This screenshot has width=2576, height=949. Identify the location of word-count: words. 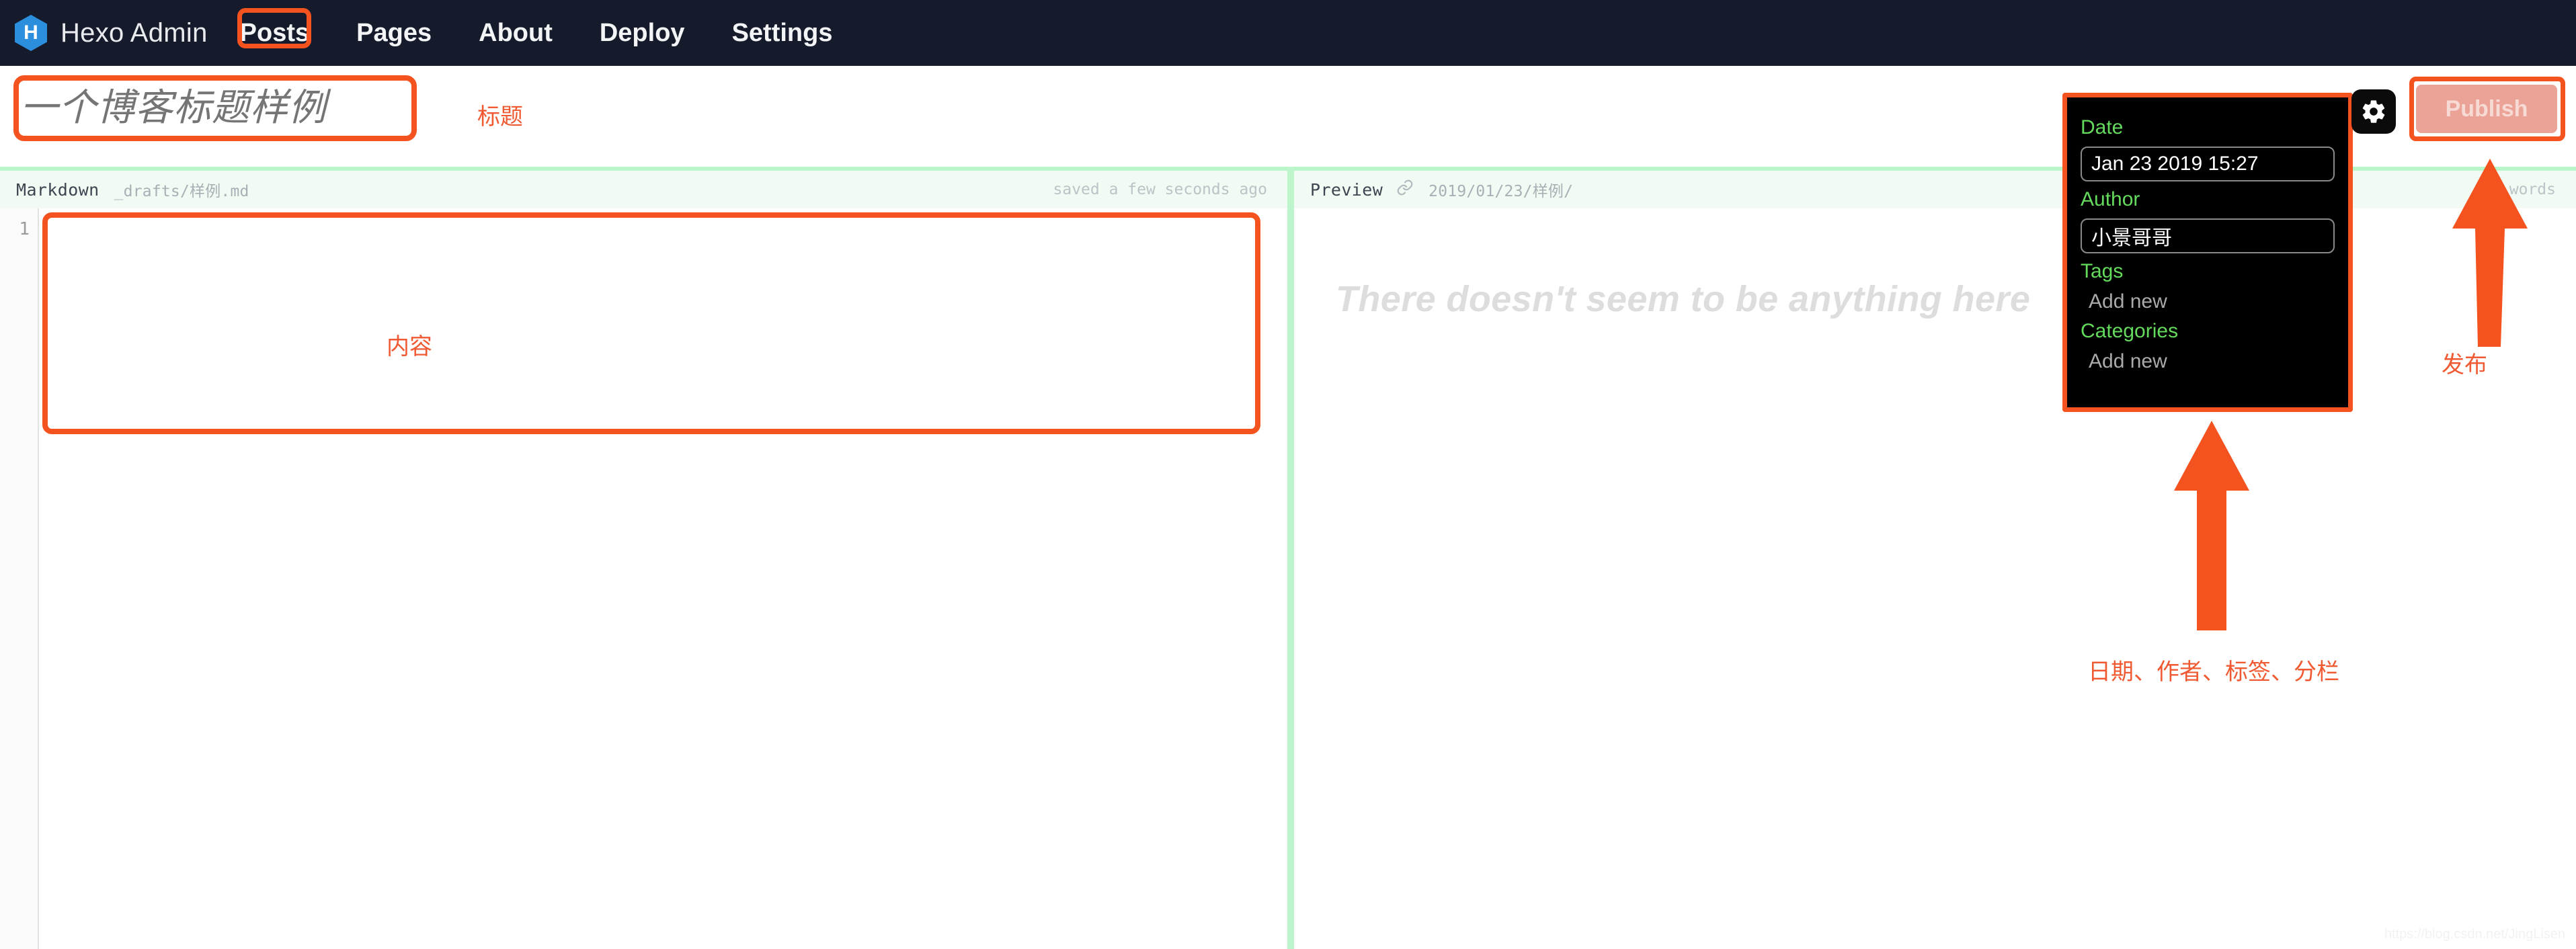
(2532, 189).